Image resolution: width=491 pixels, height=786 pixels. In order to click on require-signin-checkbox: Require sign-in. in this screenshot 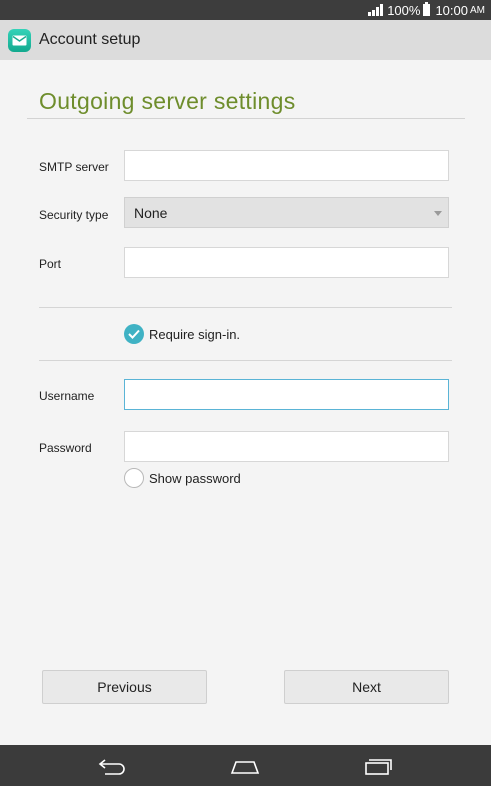, I will do `click(182, 334)`.